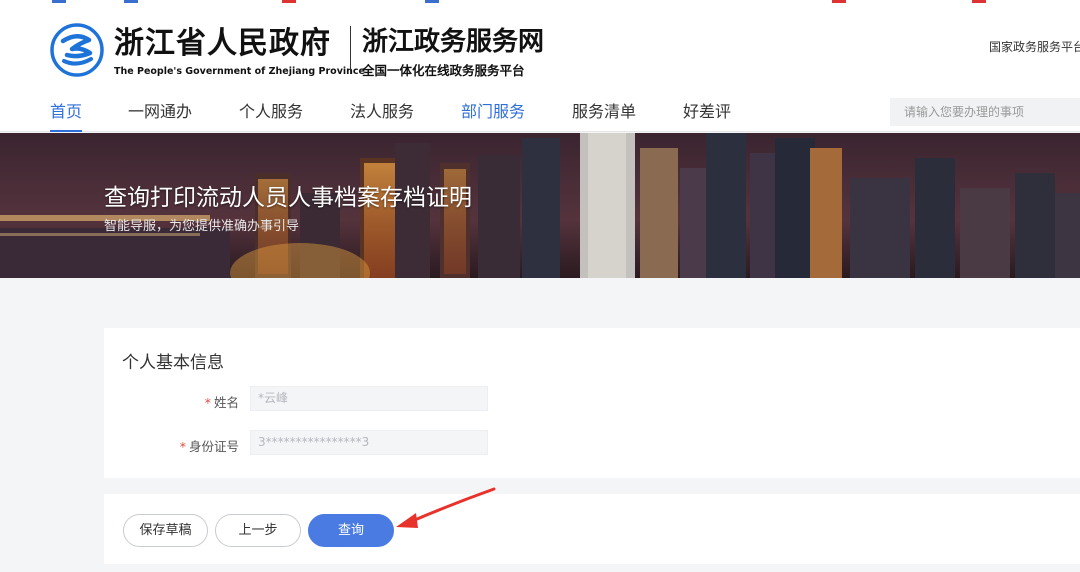 The width and height of the screenshot is (1080, 572). Describe the element at coordinates (540, 4) in the screenshot. I see `top-strip` at that location.